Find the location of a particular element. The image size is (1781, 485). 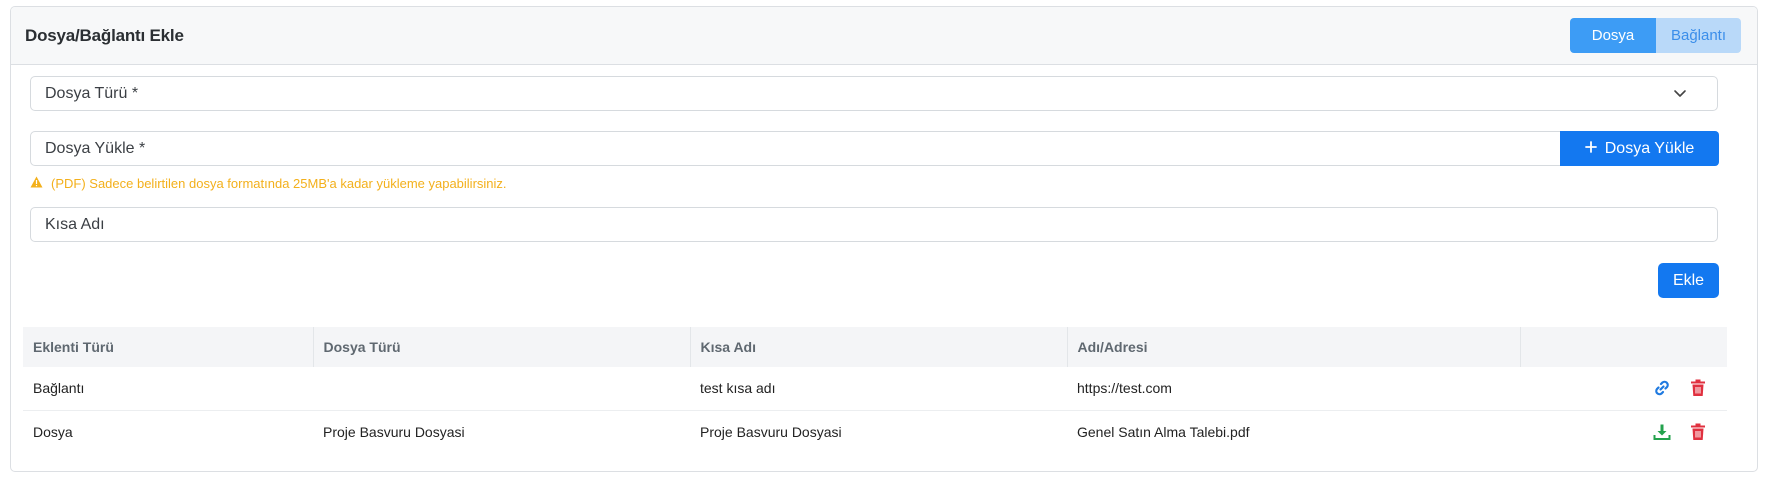

cell-file-type is located at coordinates (501, 388).